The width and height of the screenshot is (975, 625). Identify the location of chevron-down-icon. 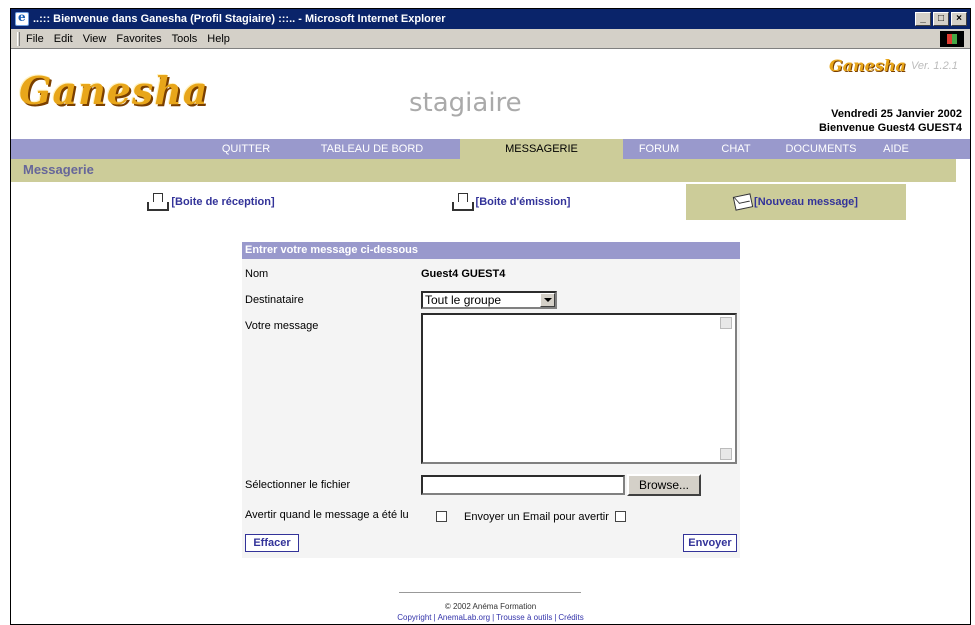
(547, 300).